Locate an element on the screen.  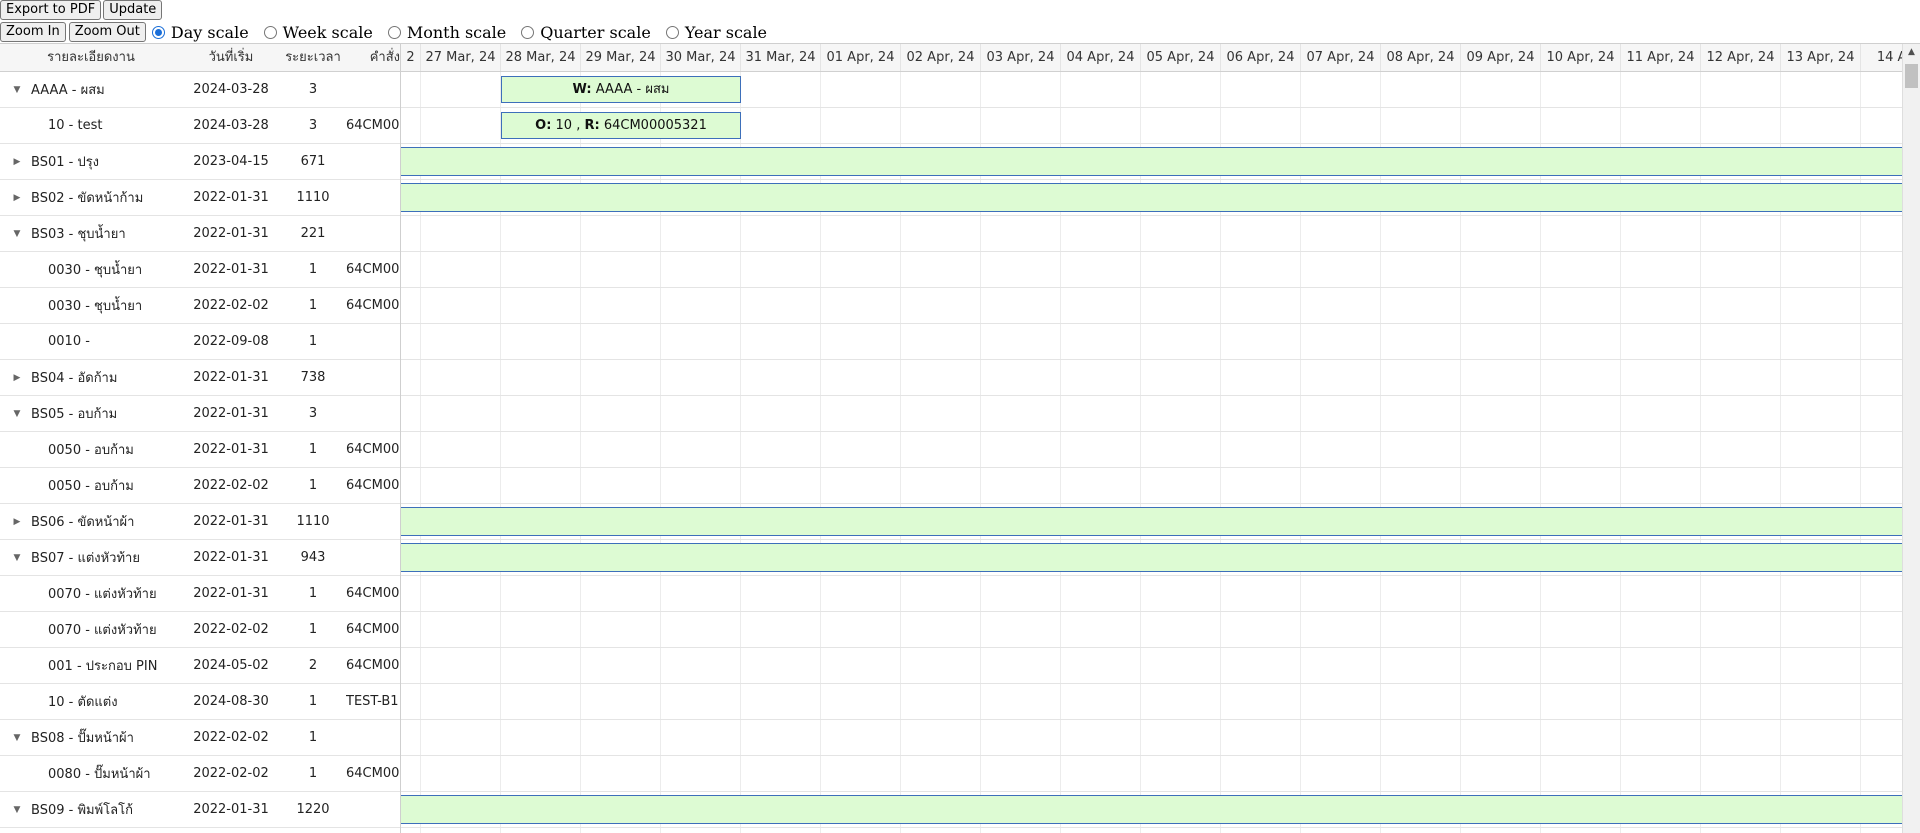
table-row: ▼ BS07 - แต่งหัวท้าย 2022-01-31 943 is located at coordinates (200, 558).